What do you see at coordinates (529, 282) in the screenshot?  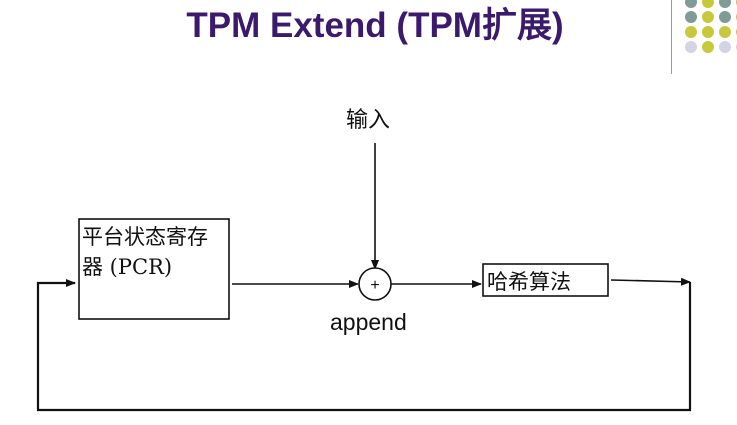 I see `hash-algorithm-label: 哈希算法` at bounding box center [529, 282].